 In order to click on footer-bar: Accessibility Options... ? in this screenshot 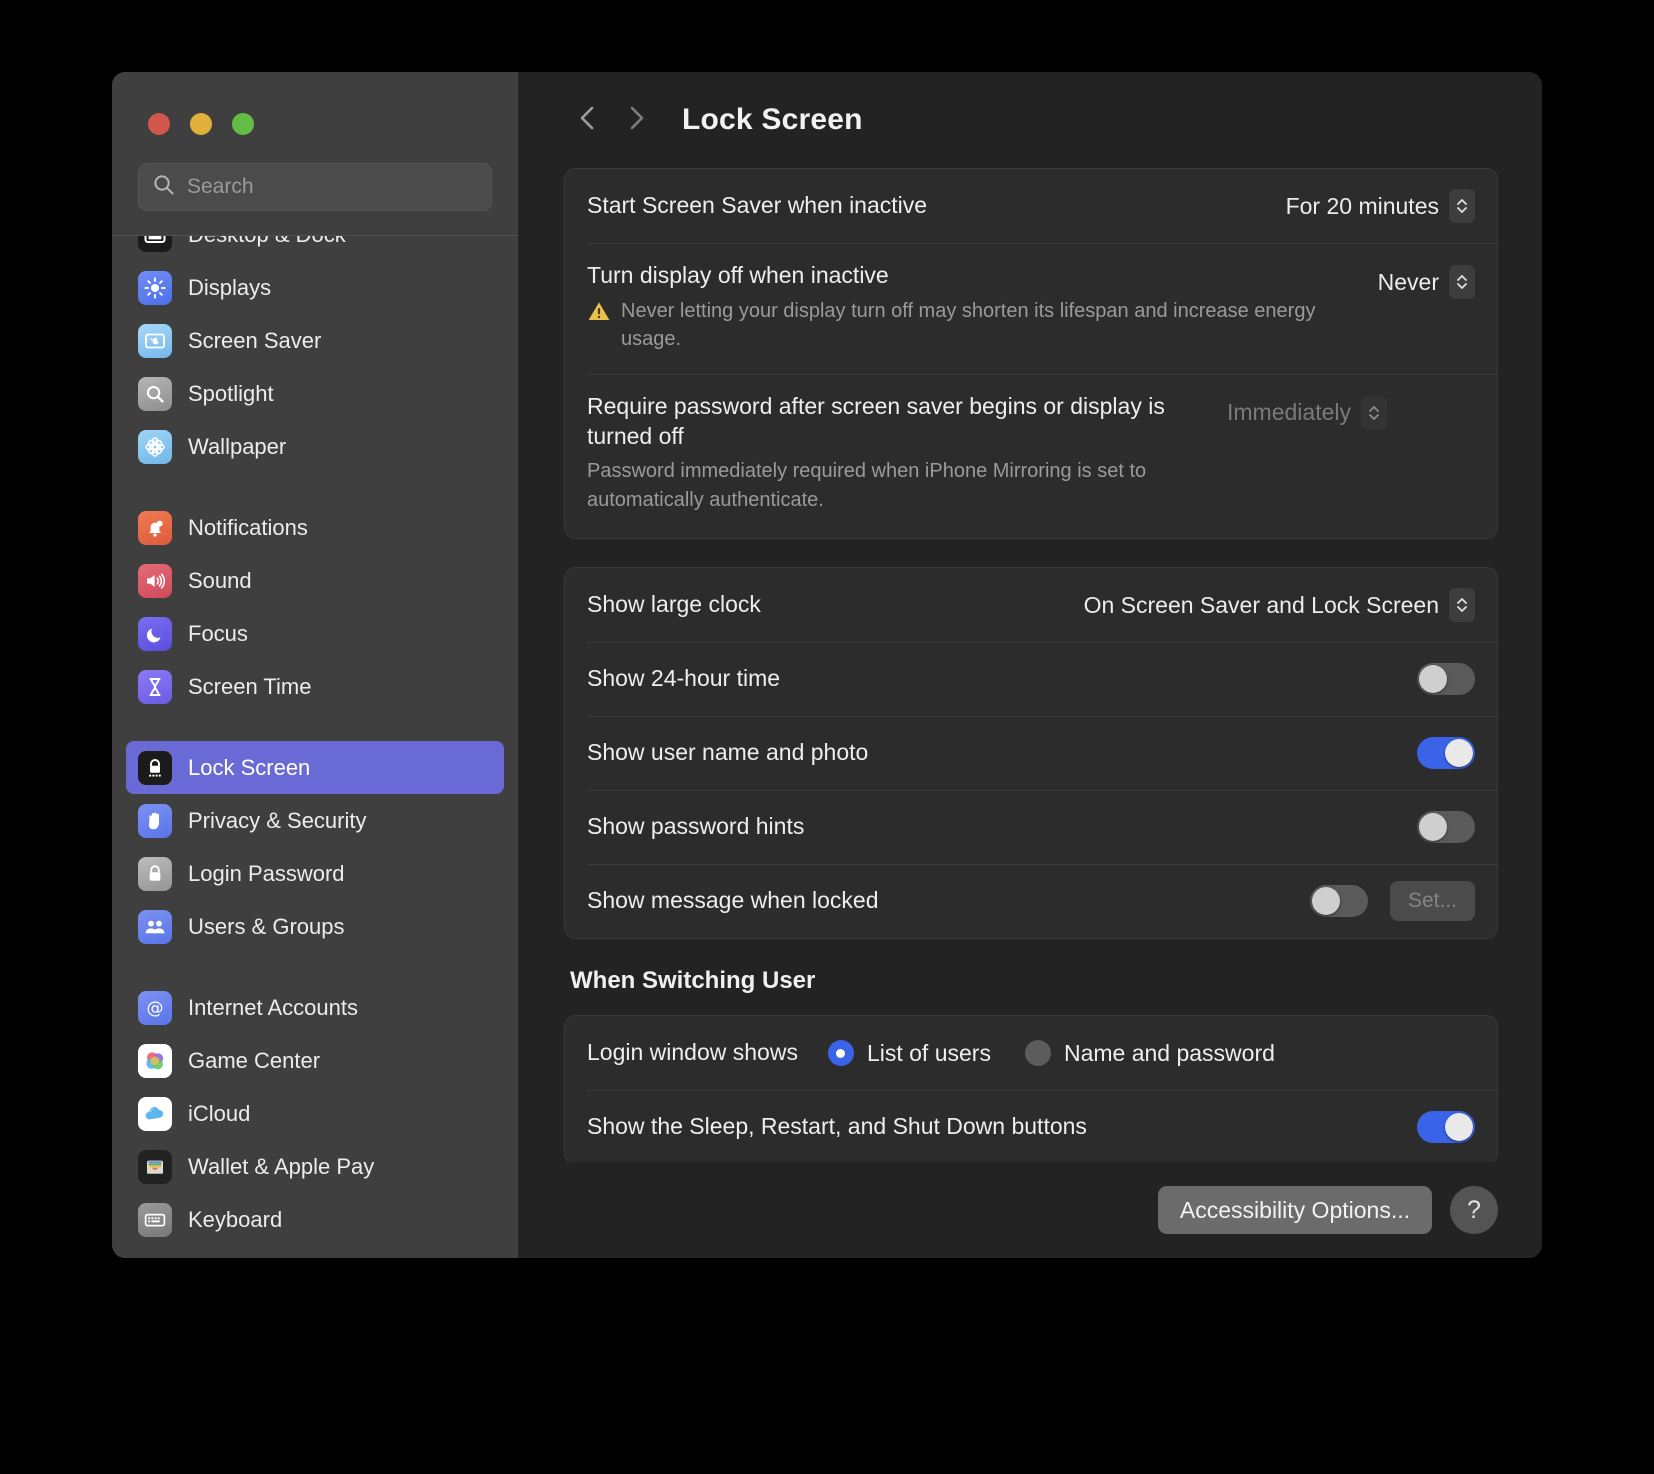, I will do `click(1030, 1210)`.